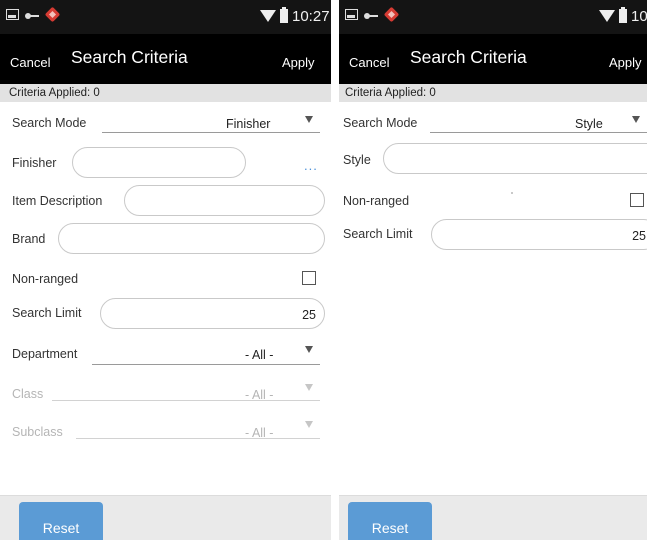  What do you see at coordinates (357, 160) in the screenshot?
I see `style-label: Style` at bounding box center [357, 160].